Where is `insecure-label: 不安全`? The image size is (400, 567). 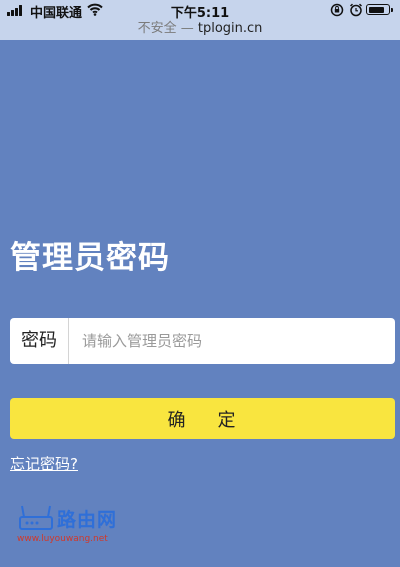
insecure-label: 不安全 is located at coordinates (157, 28).